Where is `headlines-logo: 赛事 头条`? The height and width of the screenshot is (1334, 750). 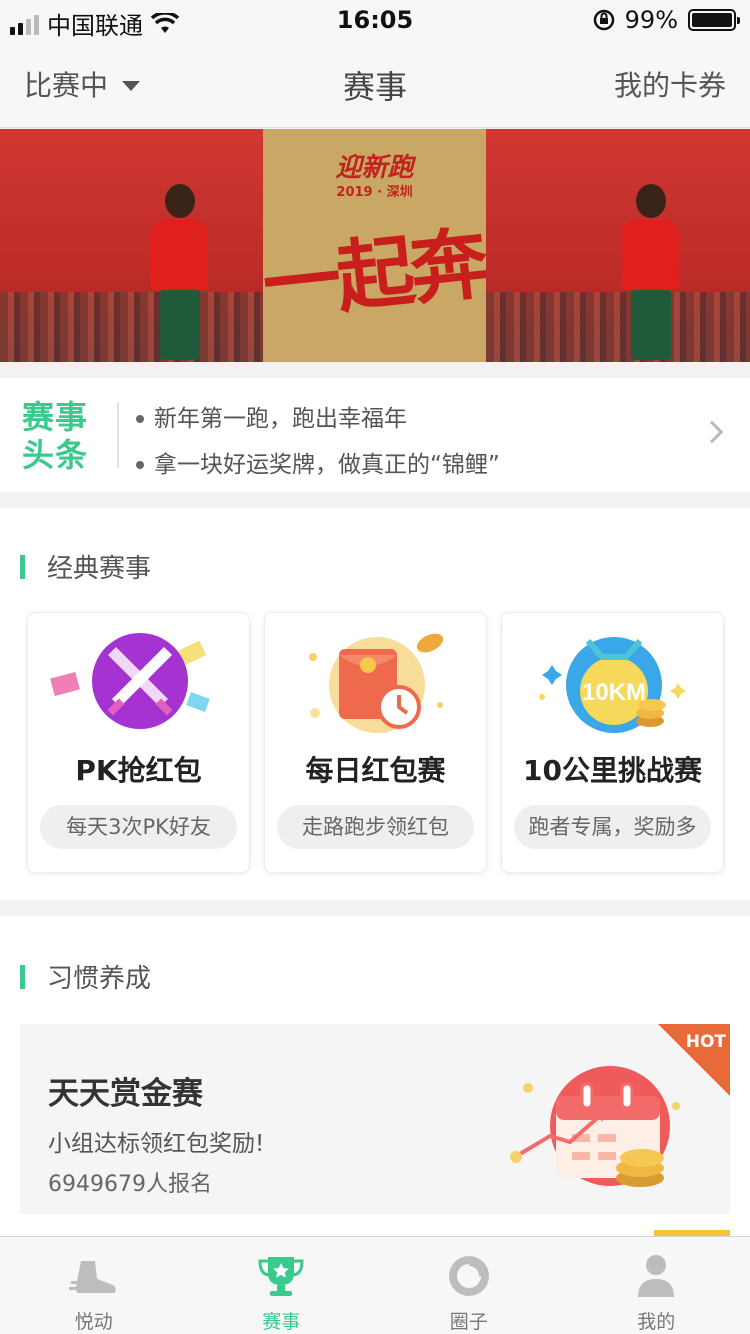
headlines-logo: 赛事 头条 is located at coordinates (62, 436).